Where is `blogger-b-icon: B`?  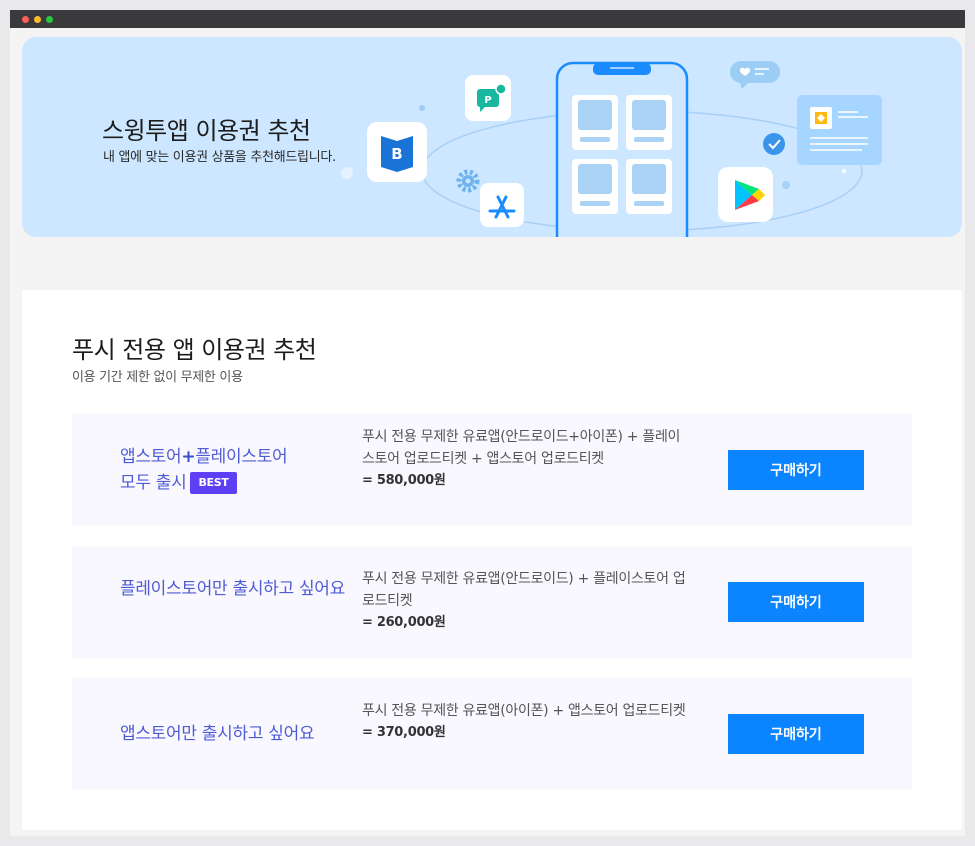 blogger-b-icon: B is located at coordinates (397, 152).